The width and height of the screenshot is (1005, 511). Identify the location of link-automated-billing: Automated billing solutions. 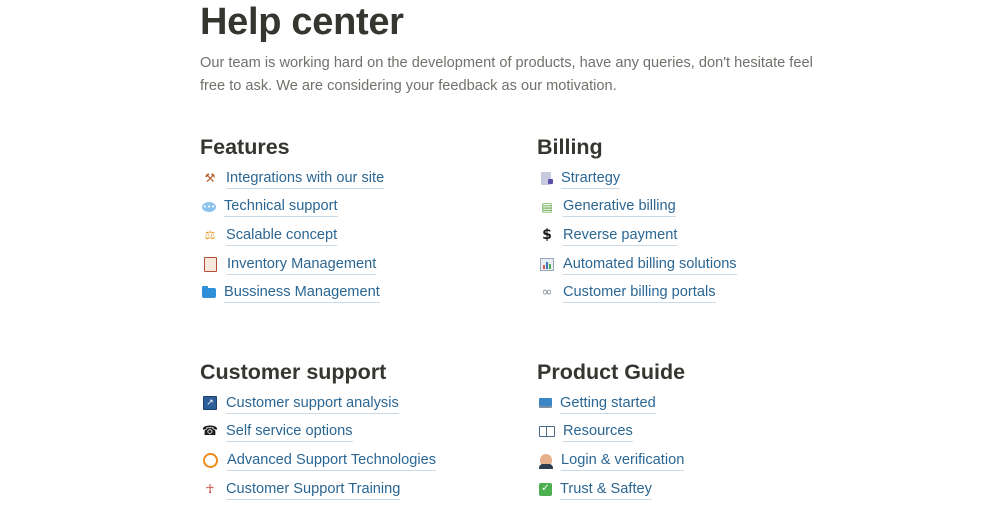
(650, 264).